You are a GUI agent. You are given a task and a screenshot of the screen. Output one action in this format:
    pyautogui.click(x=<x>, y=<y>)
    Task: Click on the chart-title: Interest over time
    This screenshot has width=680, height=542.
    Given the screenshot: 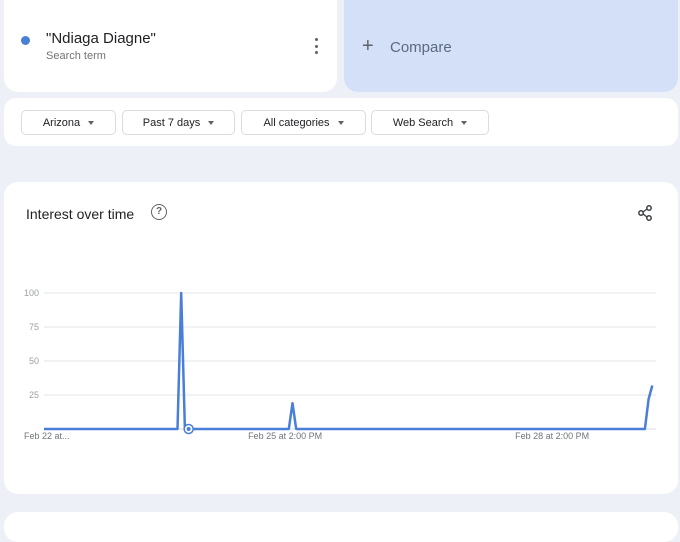 What is the action you would take?
    pyautogui.click(x=80, y=214)
    